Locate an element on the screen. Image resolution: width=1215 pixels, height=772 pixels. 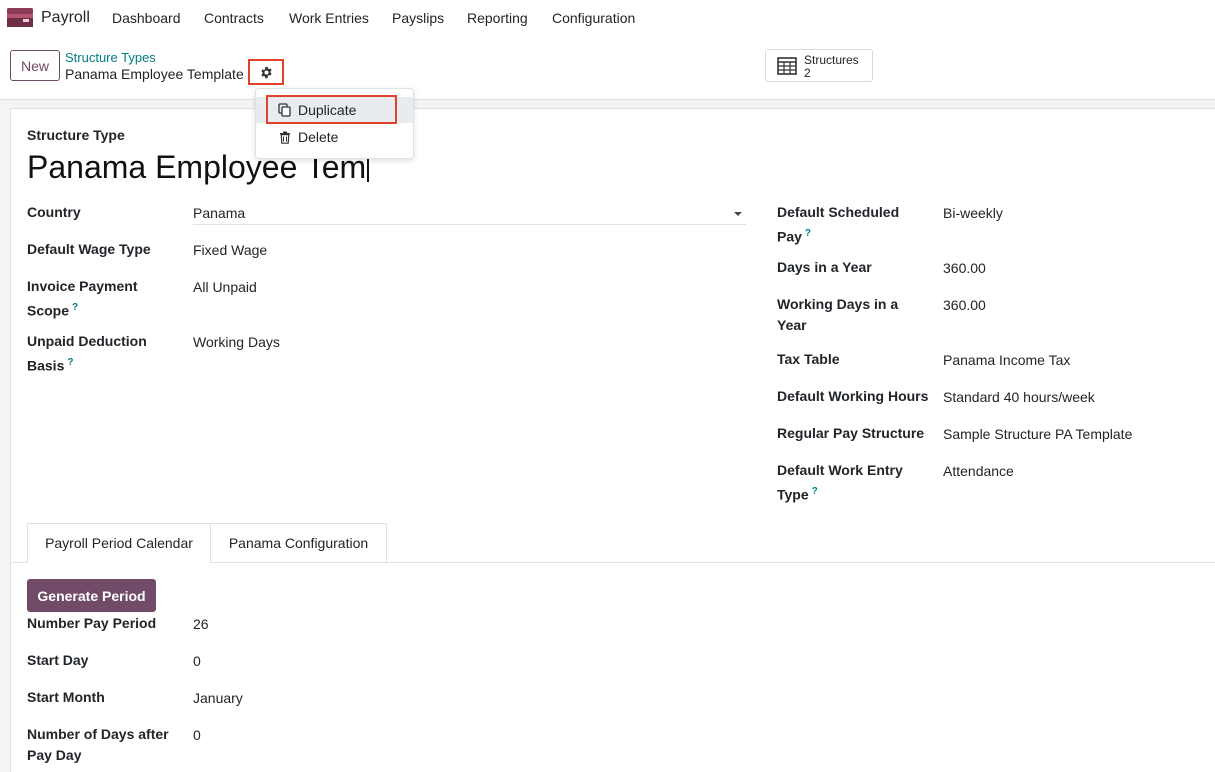
sched-pay-label-line2: Pay? is located at coordinates (794, 236).